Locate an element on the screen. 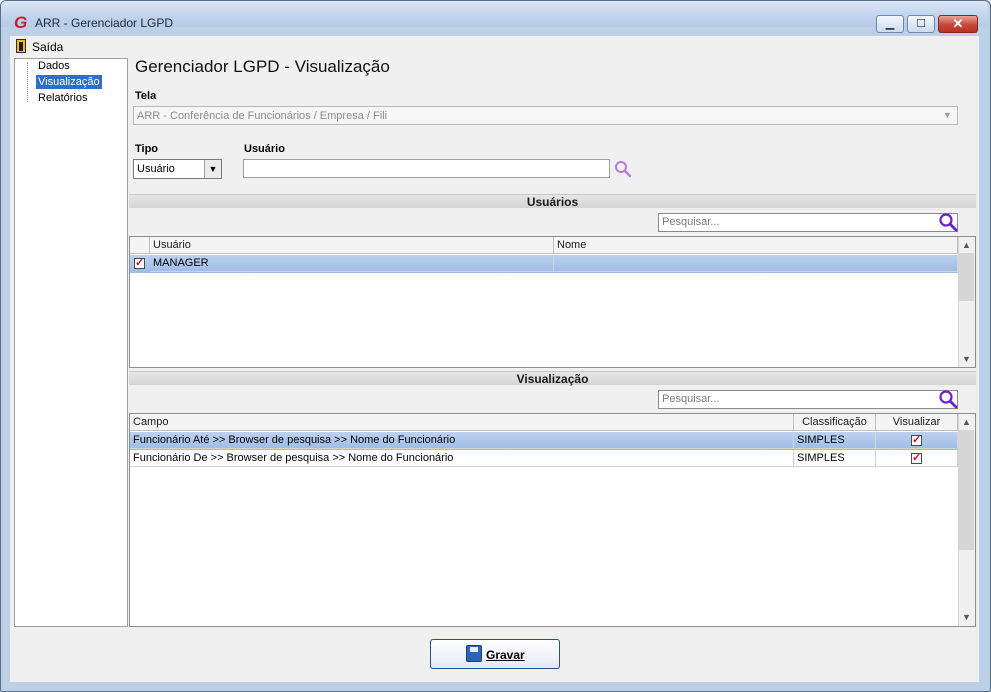 Image resolution: width=991 pixels, height=692 pixels. column-header-usuario: Usuário is located at coordinates (352, 245).